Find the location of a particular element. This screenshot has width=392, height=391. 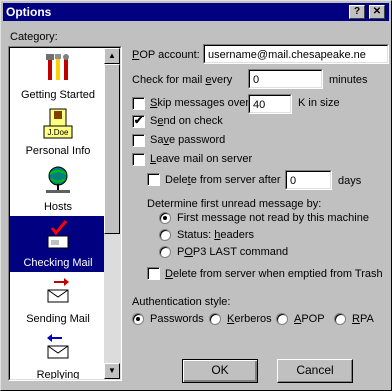

cancel-button: Cancel is located at coordinates (315, 371).